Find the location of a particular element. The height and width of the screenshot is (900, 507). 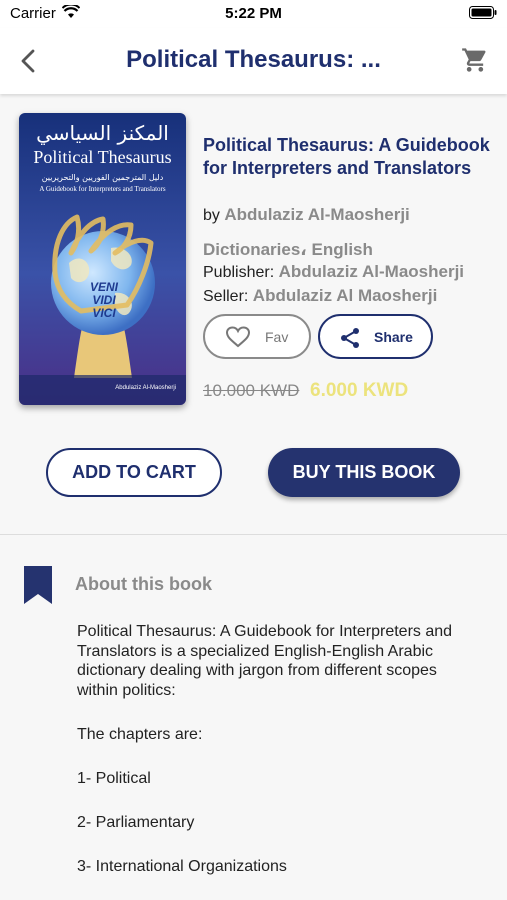

add-to-cart-button: ADD TO CART is located at coordinates (134, 472).